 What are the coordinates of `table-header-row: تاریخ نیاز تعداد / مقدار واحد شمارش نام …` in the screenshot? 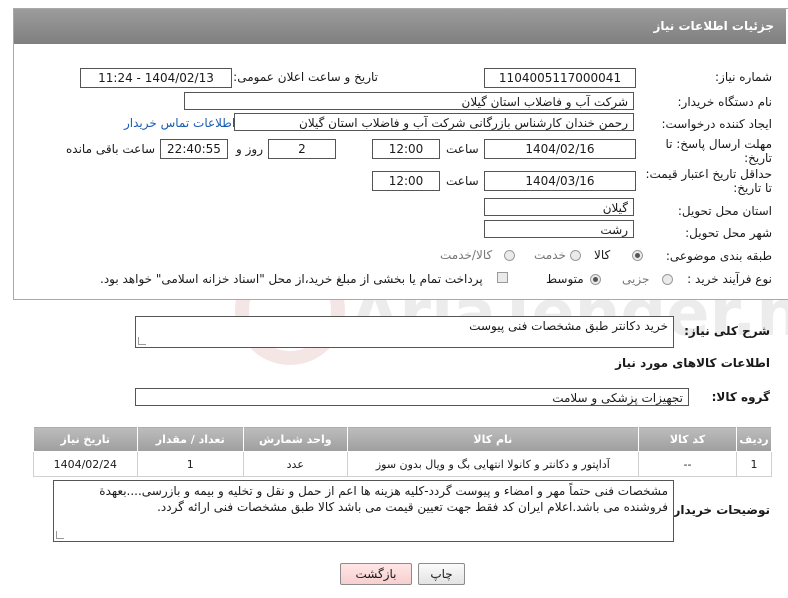 It's located at (402, 439).